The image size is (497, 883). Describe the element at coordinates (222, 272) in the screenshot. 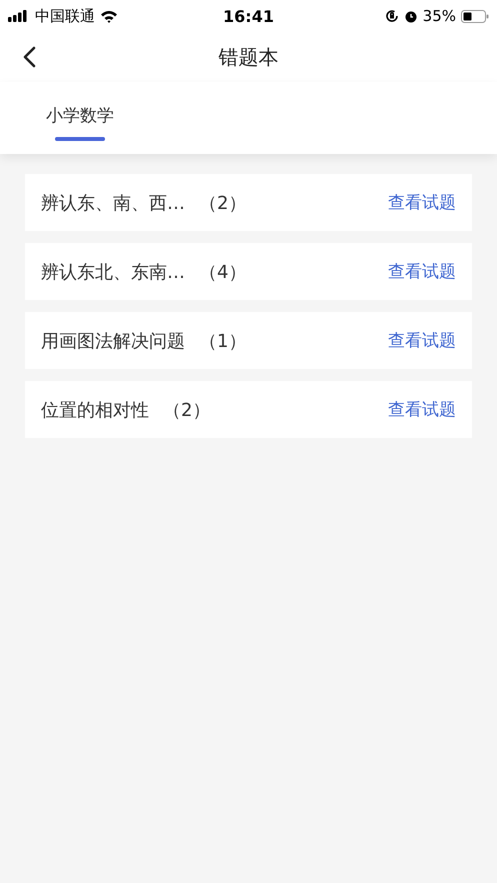

I see `error-count: （4）` at that location.